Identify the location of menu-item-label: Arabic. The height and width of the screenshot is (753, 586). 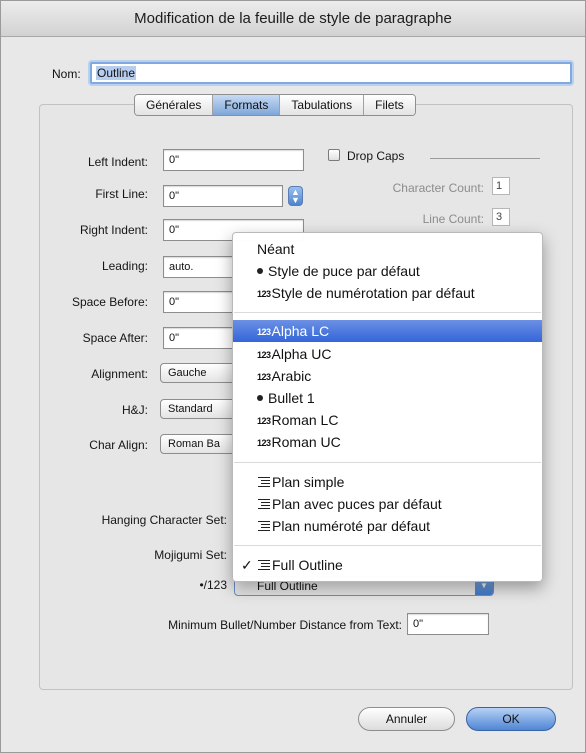
(291, 376).